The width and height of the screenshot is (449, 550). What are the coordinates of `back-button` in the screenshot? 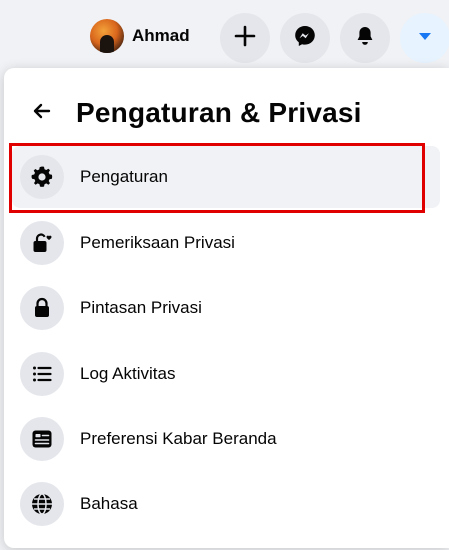 It's located at (42, 113).